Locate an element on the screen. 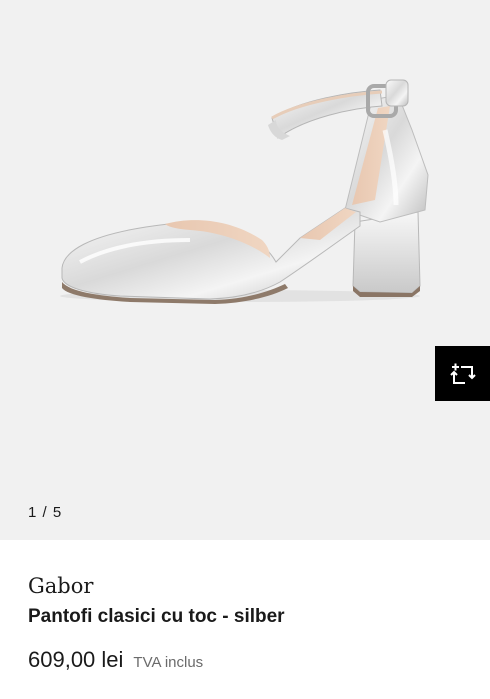 This screenshot has height=699, width=490. product-title: Pantofi clasici cu toc - silber is located at coordinates (156, 616).